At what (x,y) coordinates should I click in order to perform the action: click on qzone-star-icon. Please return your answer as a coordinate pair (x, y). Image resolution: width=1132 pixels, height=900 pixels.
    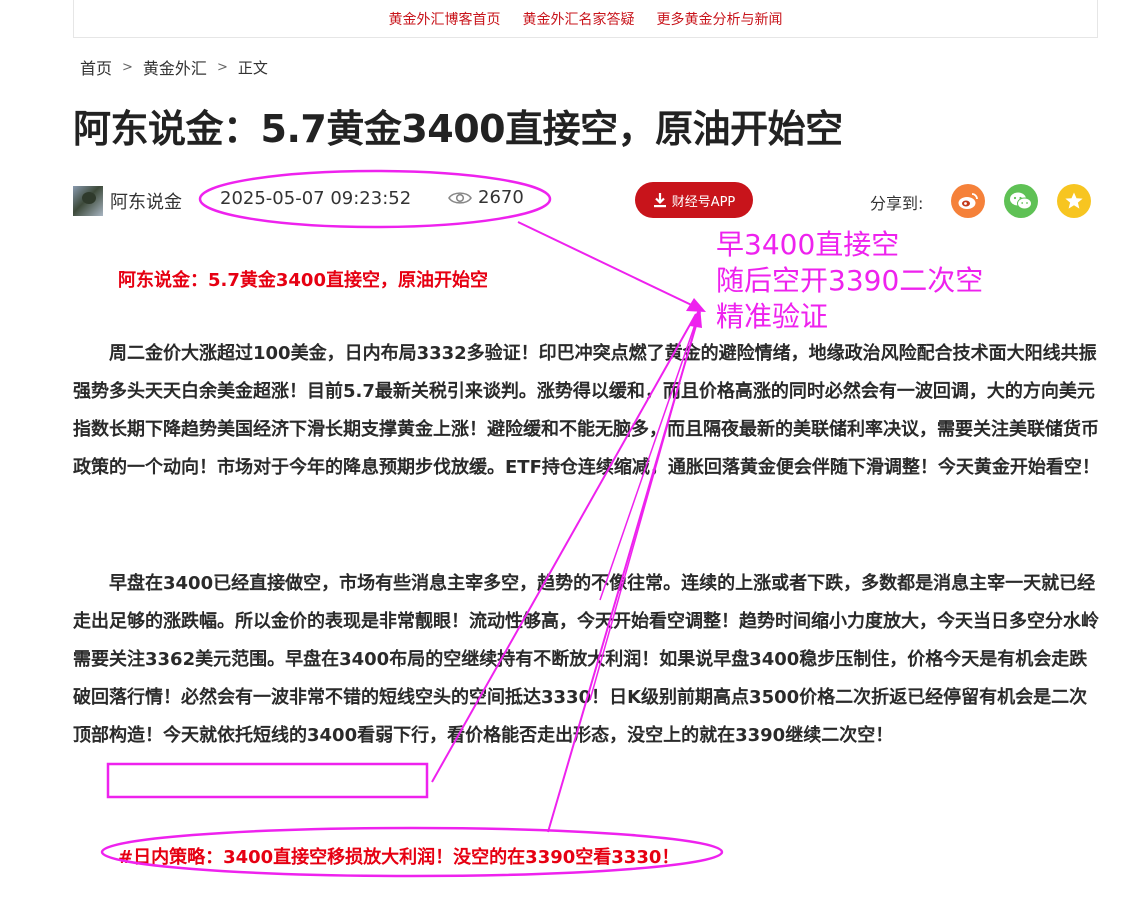
    Looking at the image, I should click on (1074, 200).